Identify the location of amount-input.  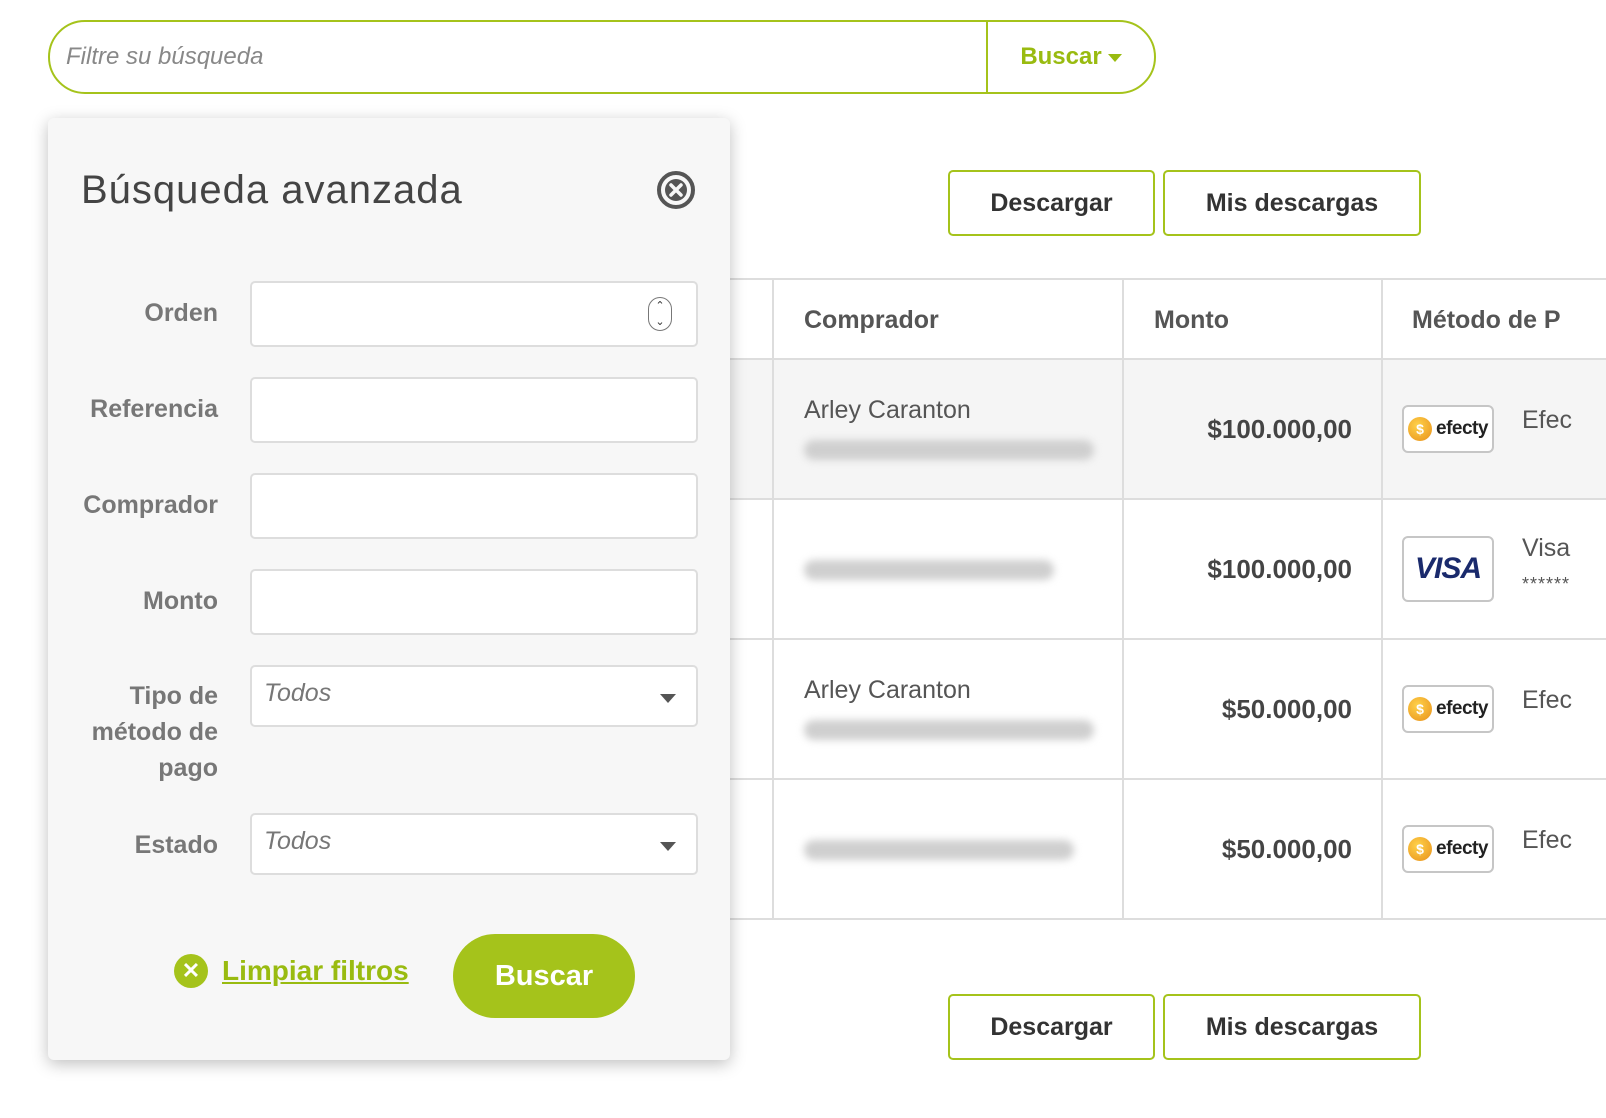
(474, 602).